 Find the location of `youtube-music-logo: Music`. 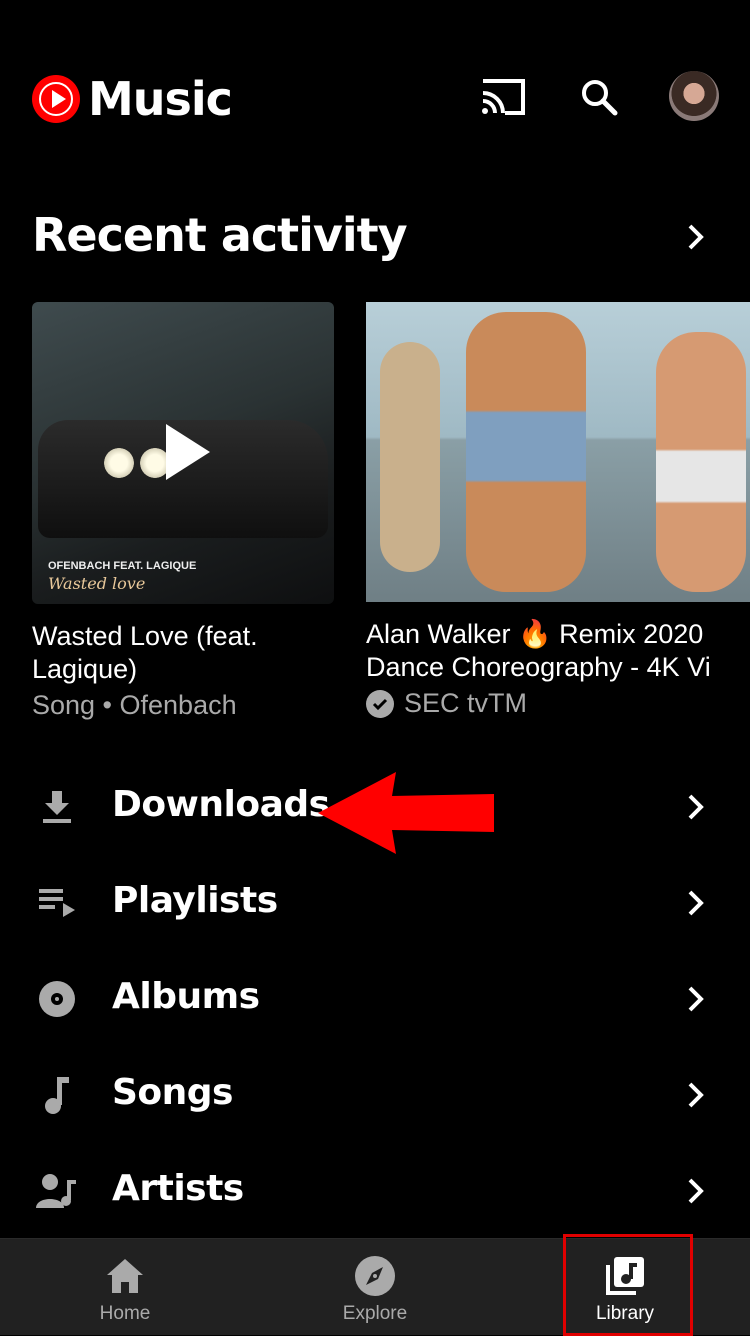

youtube-music-logo: Music is located at coordinates (132, 99).